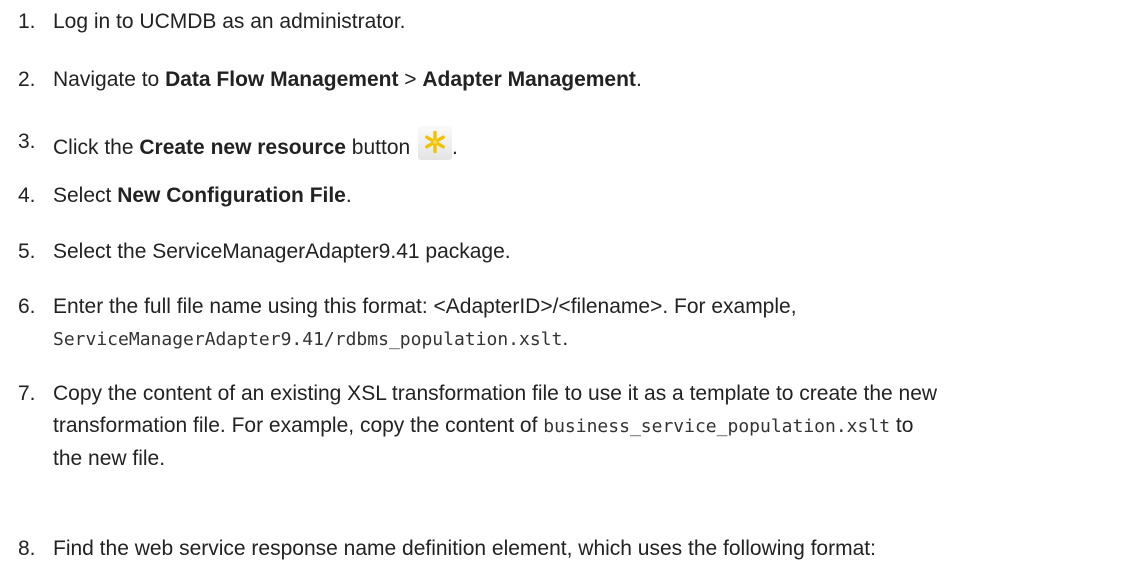 This screenshot has width=1137, height=578. What do you see at coordinates (378, 147) in the screenshot?
I see `step-text-after: button` at bounding box center [378, 147].